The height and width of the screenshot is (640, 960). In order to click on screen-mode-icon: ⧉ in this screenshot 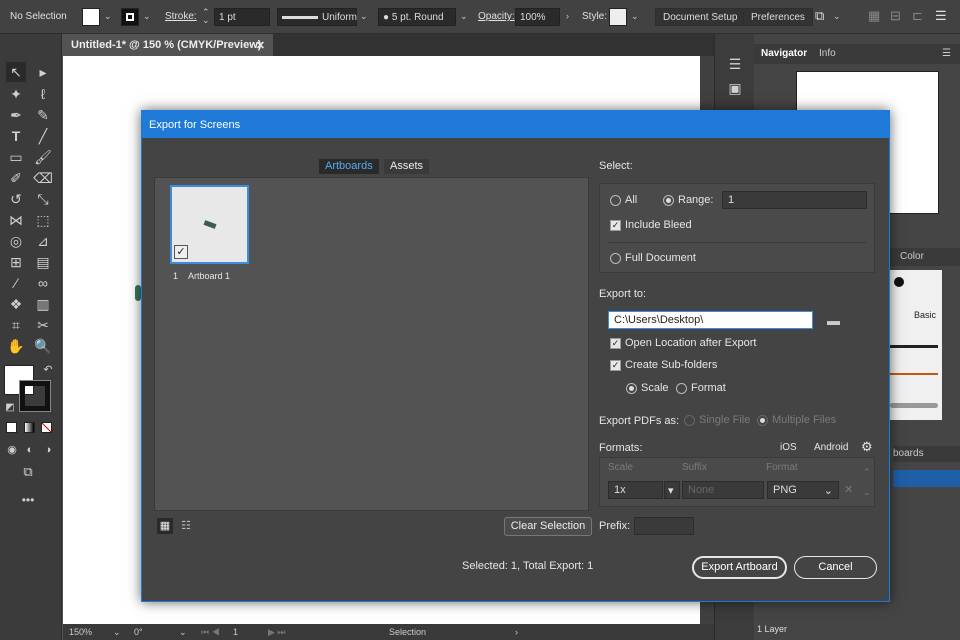, I will do `click(28, 472)`.